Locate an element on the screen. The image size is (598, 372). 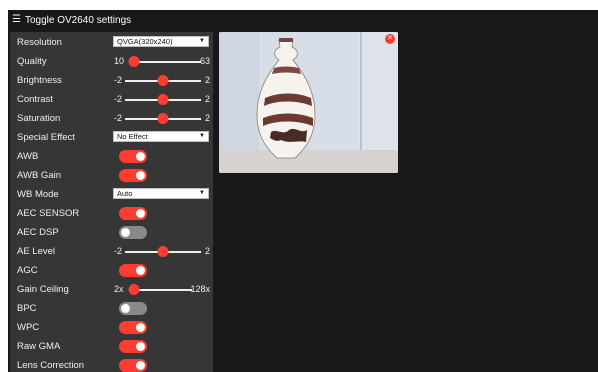
settings-toggle-header: ☰ Toggle OV2640 settings is located at coordinates (303, 20).